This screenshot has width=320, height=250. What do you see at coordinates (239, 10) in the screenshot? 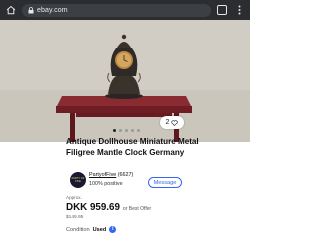
I see `more-icon` at bounding box center [239, 10].